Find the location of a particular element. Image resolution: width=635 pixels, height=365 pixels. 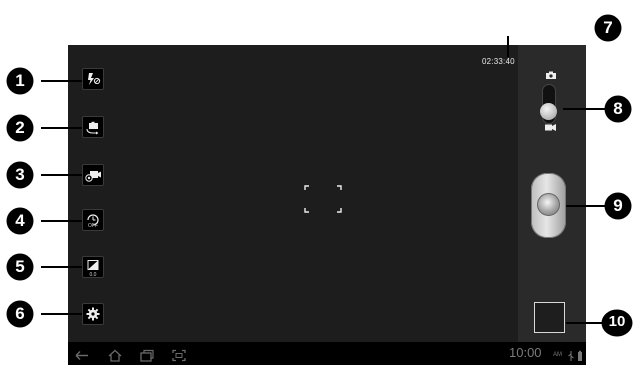

callout-number-3: 3 is located at coordinates (20, 174).